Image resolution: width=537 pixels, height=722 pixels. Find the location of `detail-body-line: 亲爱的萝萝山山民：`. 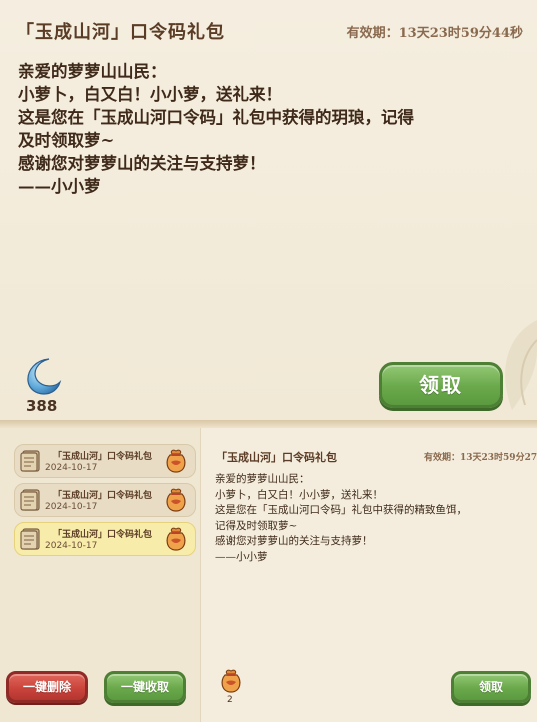

detail-body-line: 亲爱的萝萝山山民： is located at coordinates (262, 479).